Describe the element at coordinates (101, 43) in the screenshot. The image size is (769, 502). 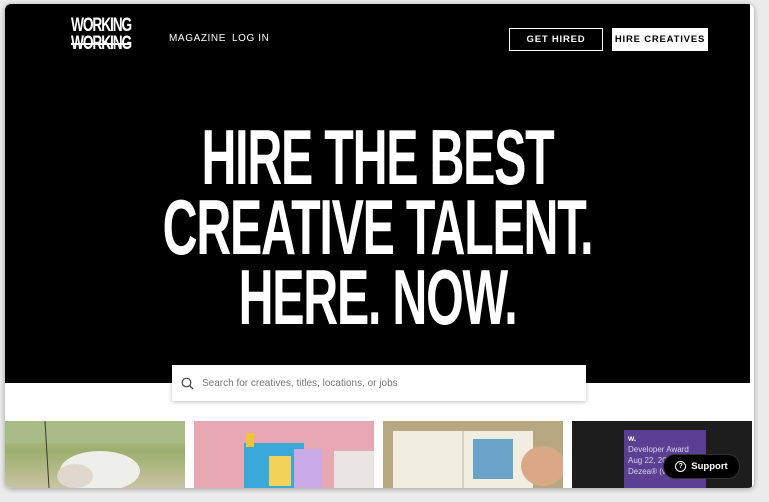
I see `logo-line-2: WORKING` at that location.